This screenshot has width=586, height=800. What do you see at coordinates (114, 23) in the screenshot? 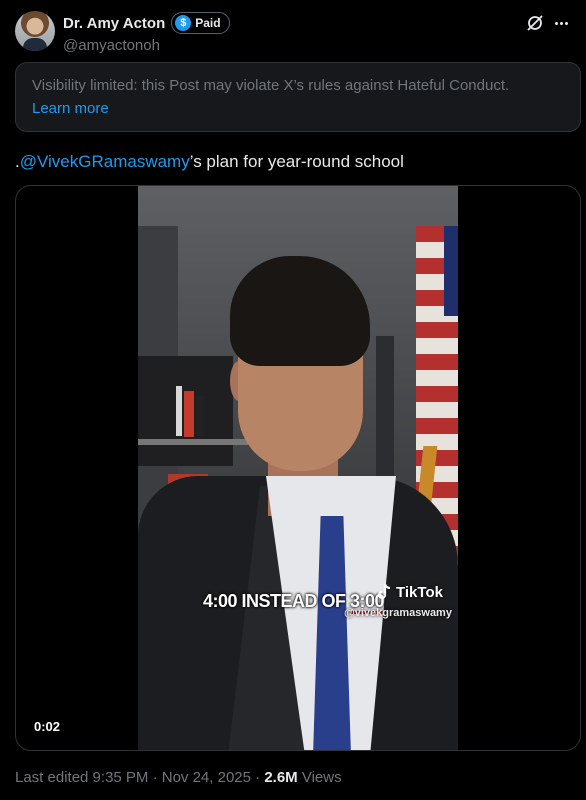
I see `display-name: Dr. Amy Acton` at bounding box center [114, 23].